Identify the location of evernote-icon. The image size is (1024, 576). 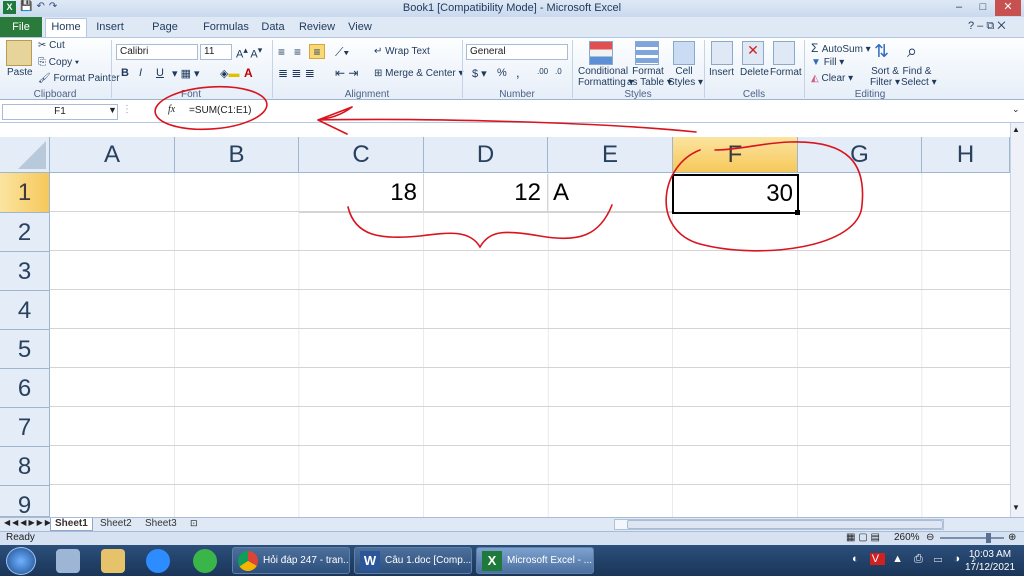
(205, 561).